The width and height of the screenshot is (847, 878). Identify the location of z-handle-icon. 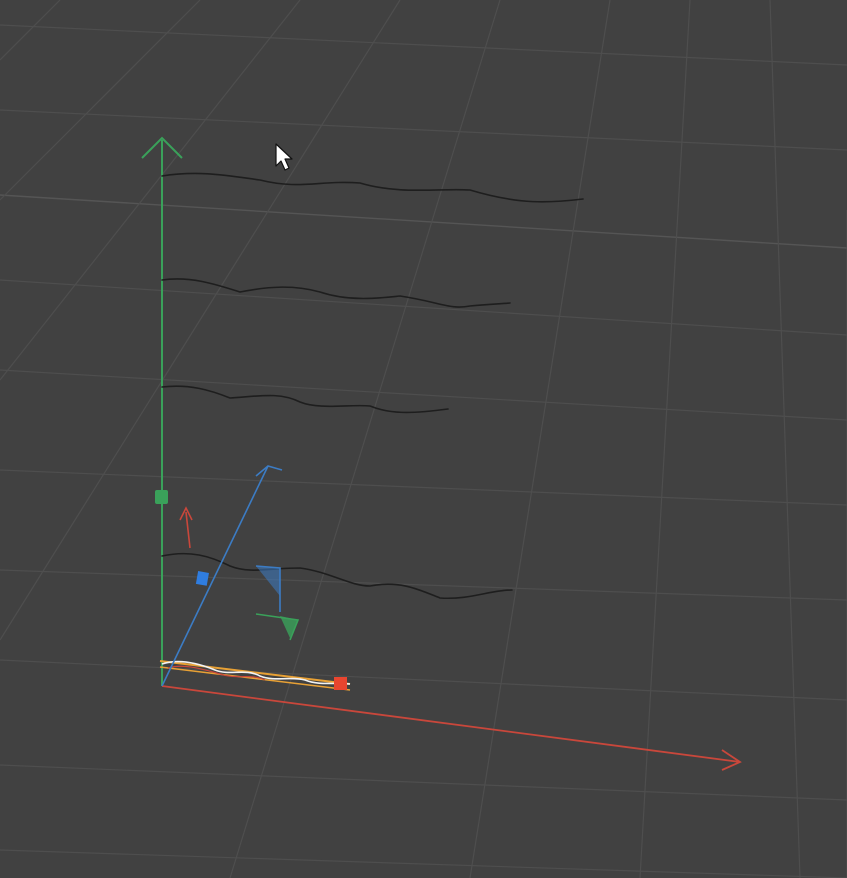
(202, 578).